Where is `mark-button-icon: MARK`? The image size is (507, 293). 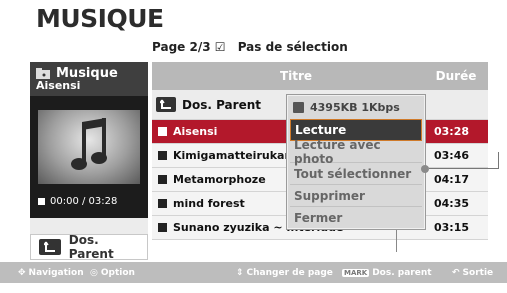 mark-button-icon: MARK is located at coordinates (356, 272).